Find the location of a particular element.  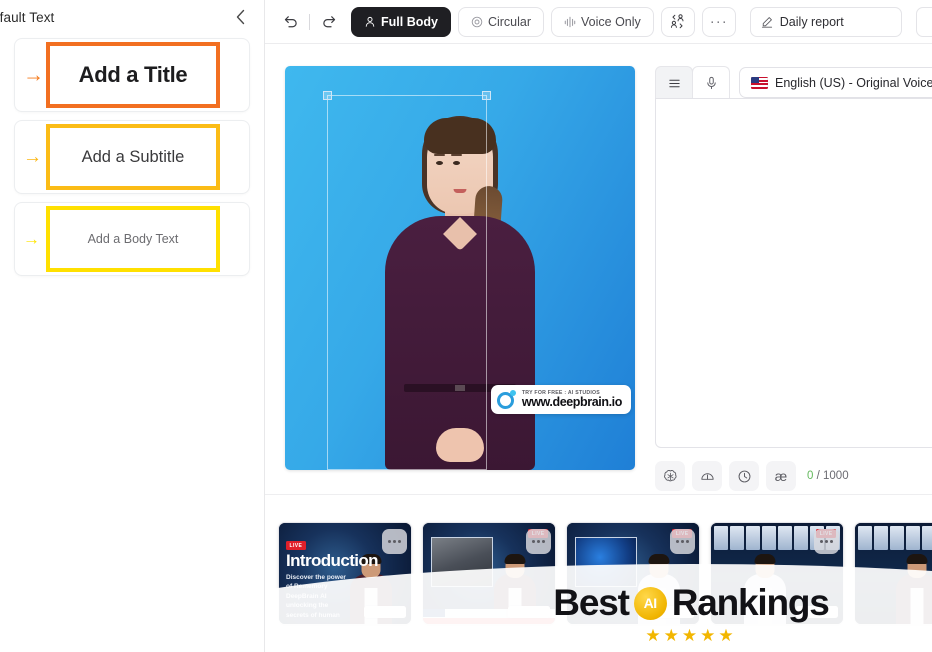

deepbrain-logo-icon is located at coordinates (506, 399).